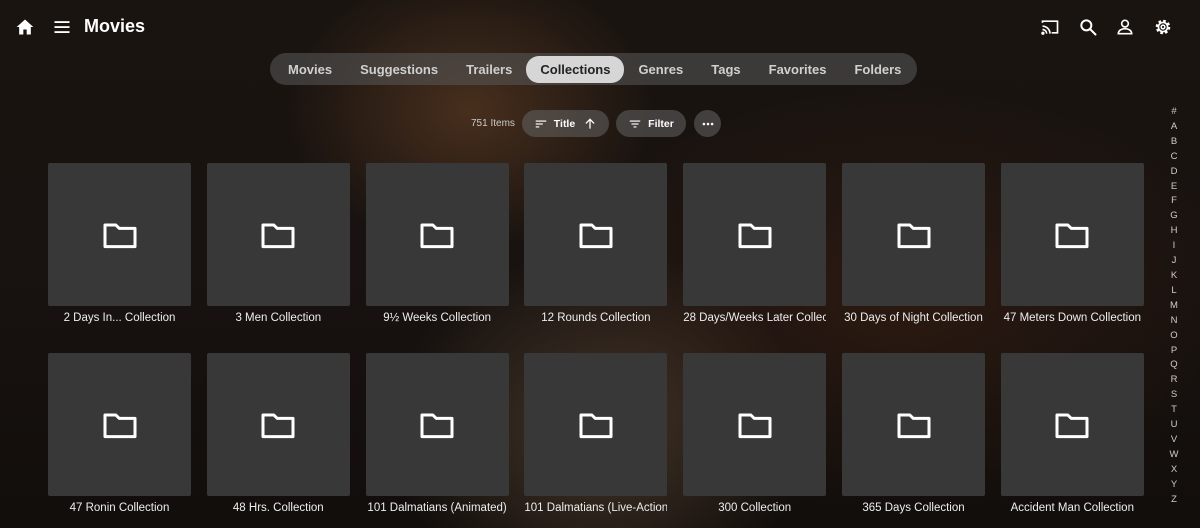 Image resolution: width=1200 pixels, height=528 pixels. What do you see at coordinates (1174, 410) in the screenshot?
I see `alpha-index-letter: T` at bounding box center [1174, 410].